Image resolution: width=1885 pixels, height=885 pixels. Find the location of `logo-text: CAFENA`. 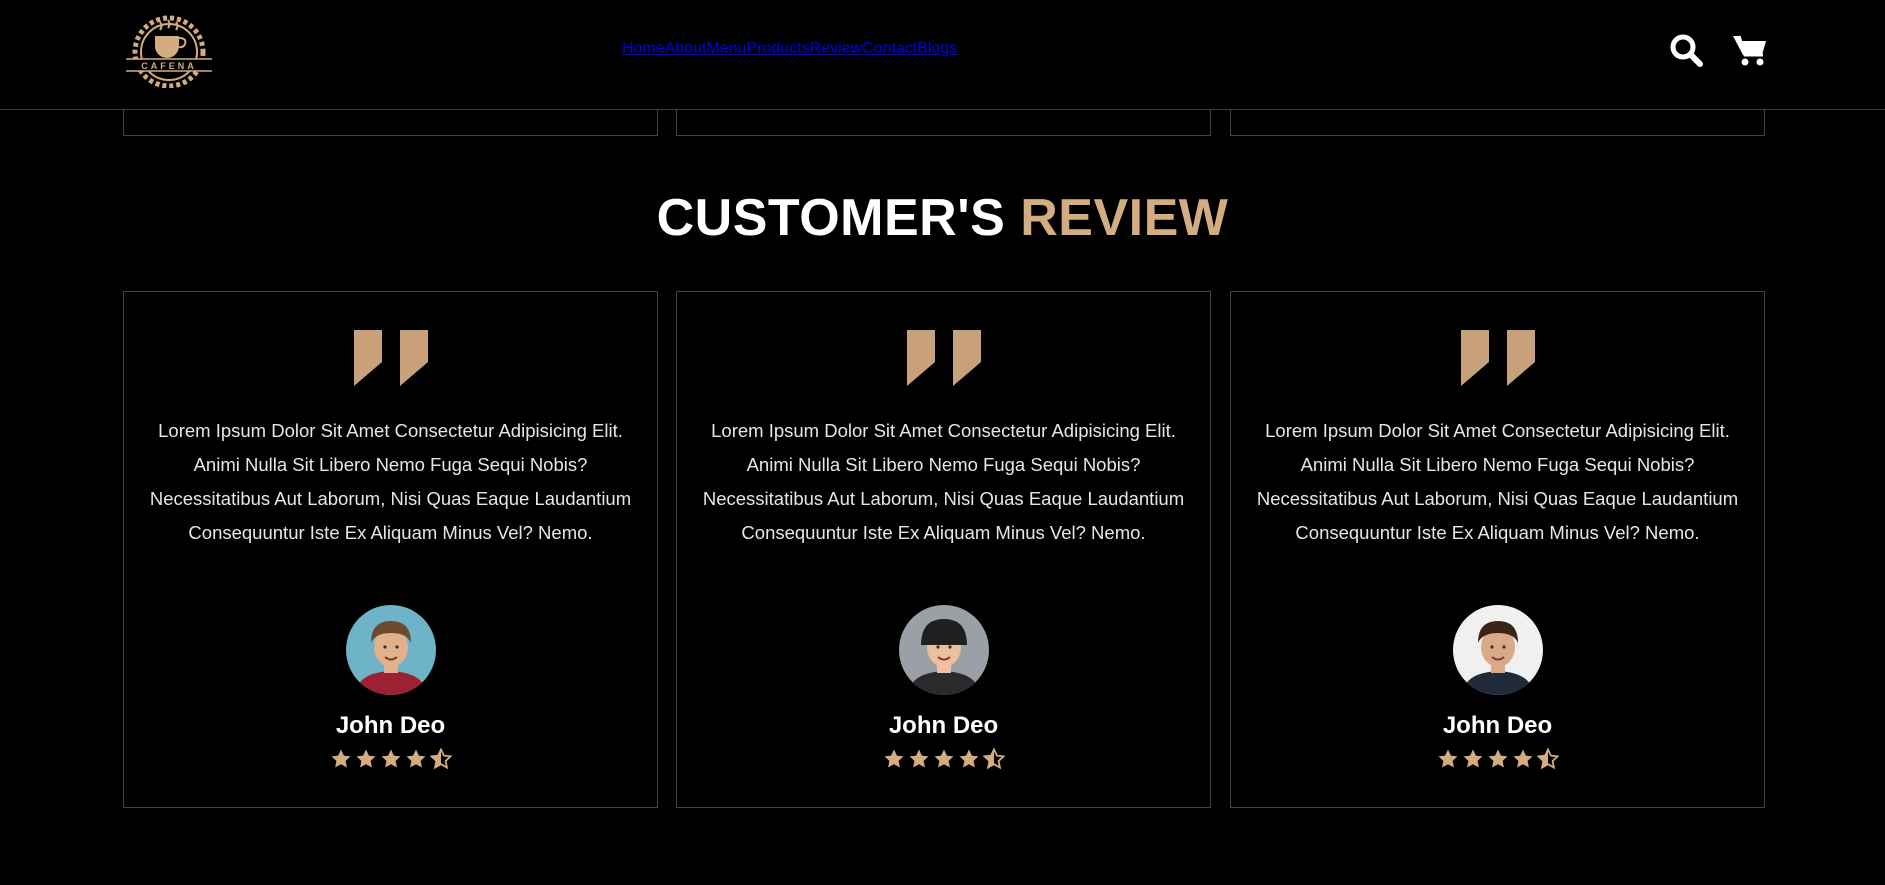

logo-text: CAFENA is located at coordinates (169, 66).